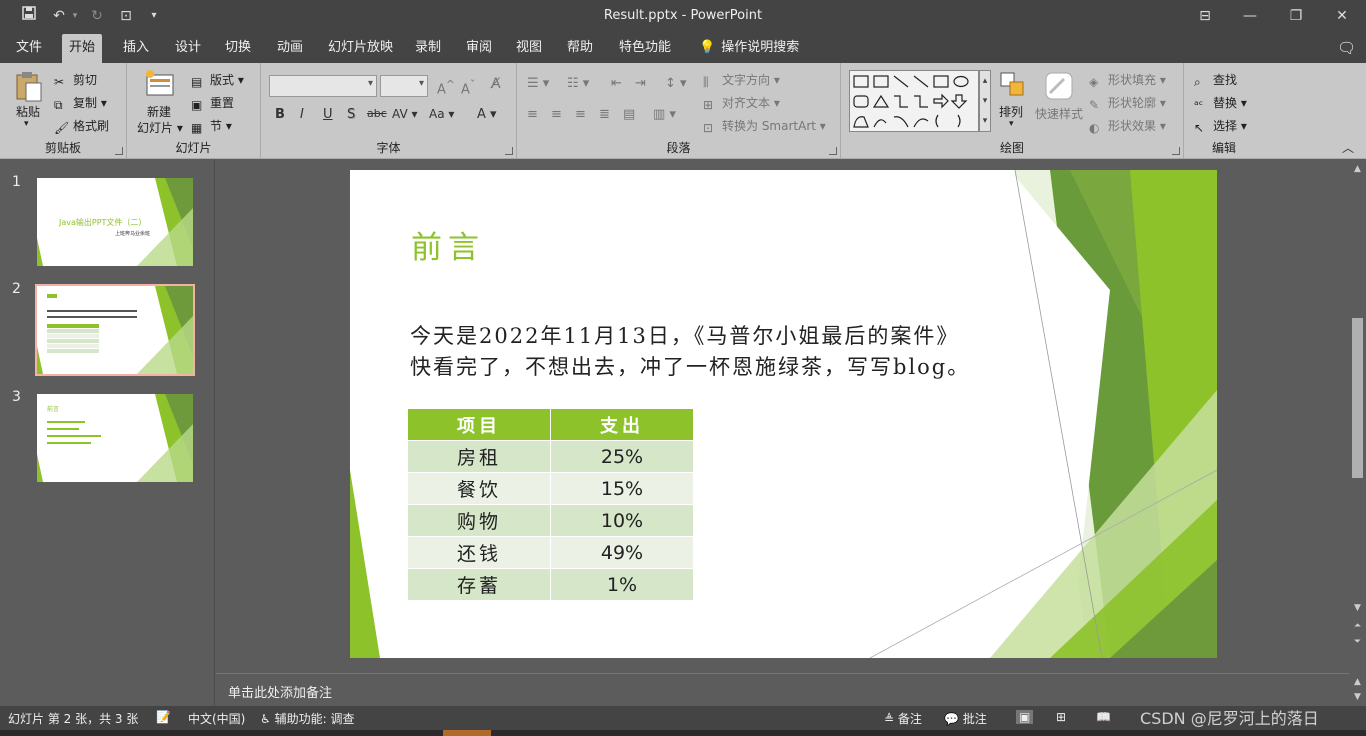 The height and width of the screenshot is (736, 1366). What do you see at coordinates (29, 88) in the screenshot?
I see `paste-icon` at bounding box center [29, 88].